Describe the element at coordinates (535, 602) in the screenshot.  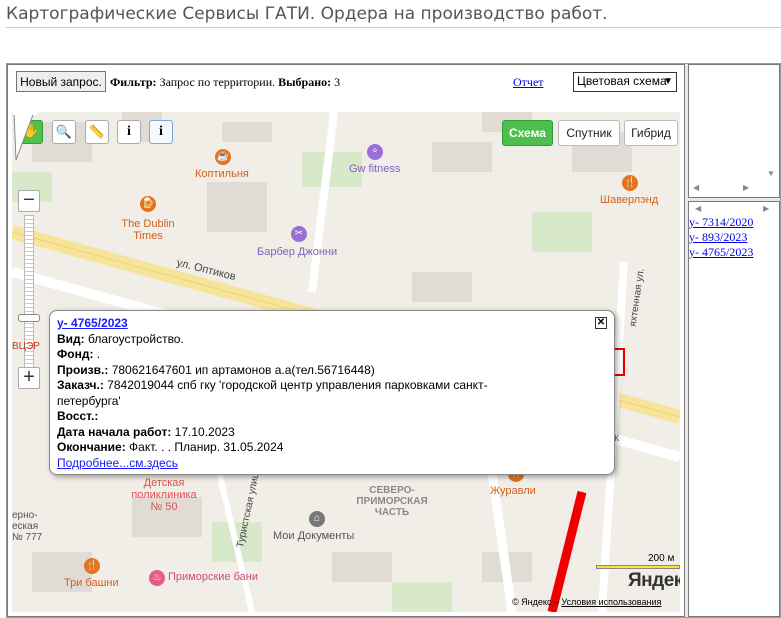
I see `copyright-text: © Яндекс –` at that location.